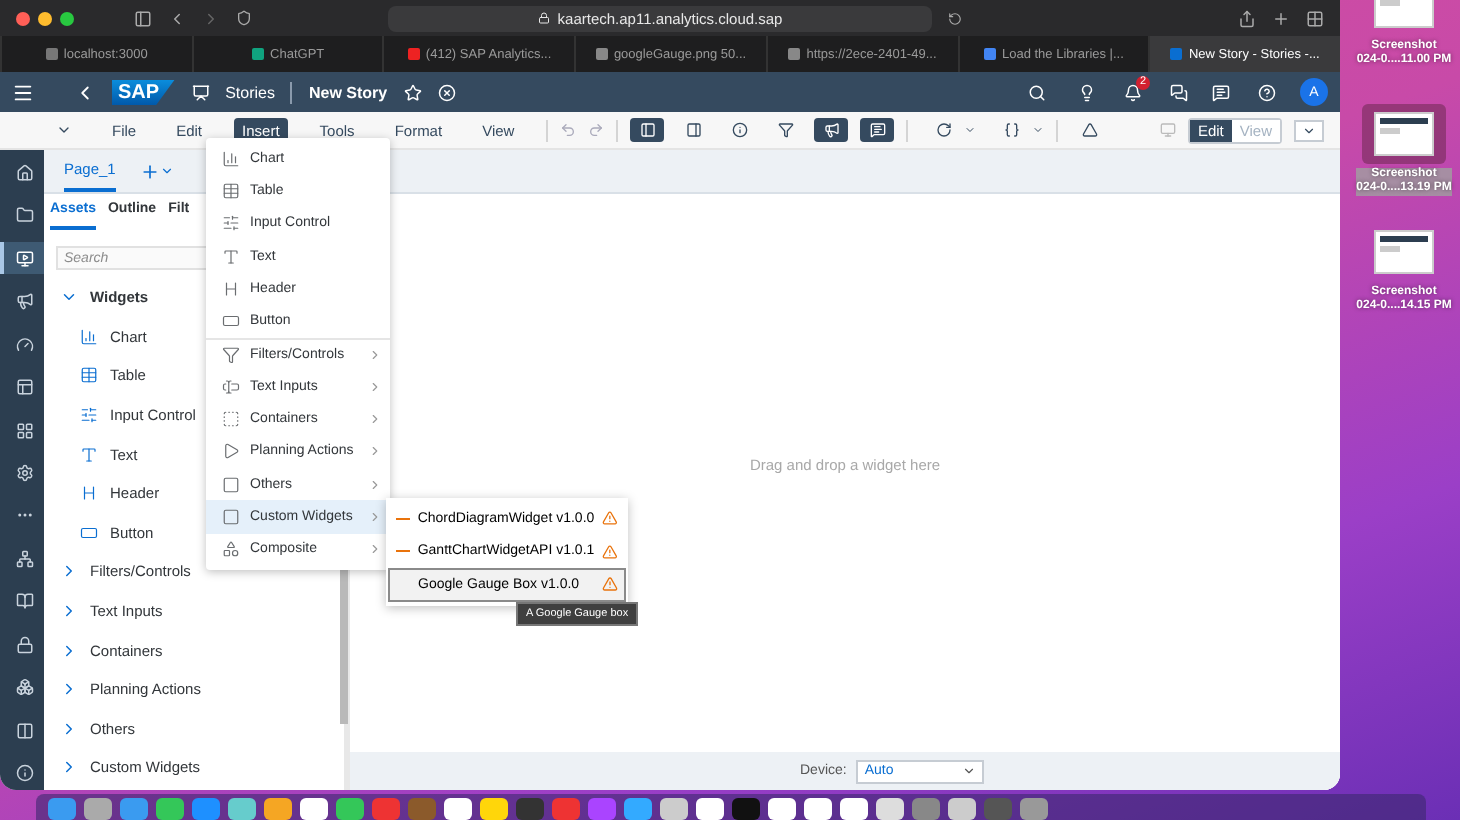  Describe the element at coordinates (166, 171) in the screenshot. I see `caret-icon` at that location.